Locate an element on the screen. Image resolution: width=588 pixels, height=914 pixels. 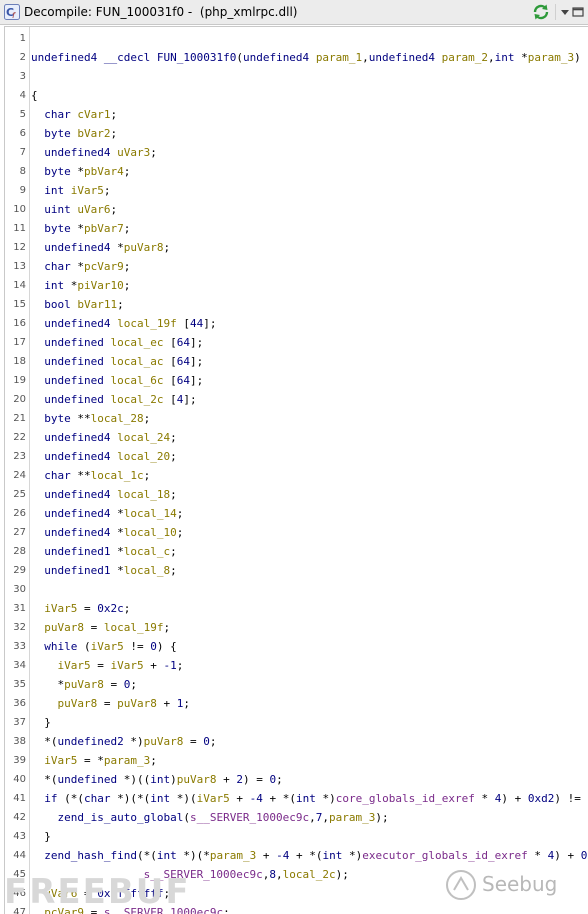
code-line: 5 char cVar1; is located at coordinates (296, 114).